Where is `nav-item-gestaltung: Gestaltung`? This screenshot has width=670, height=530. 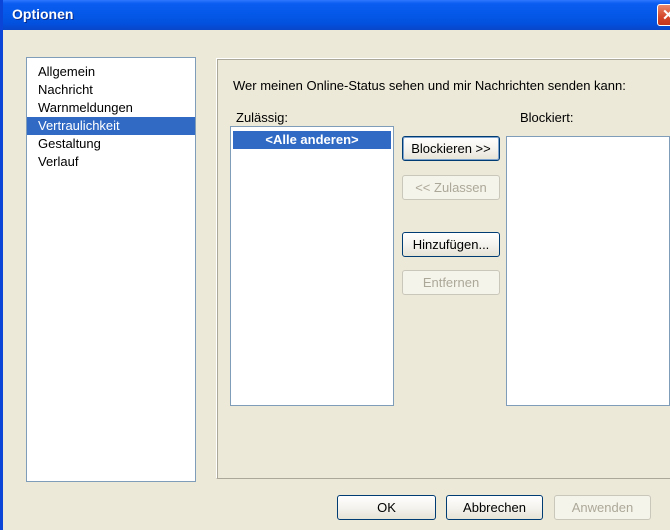 nav-item-gestaltung: Gestaltung is located at coordinates (111, 144).